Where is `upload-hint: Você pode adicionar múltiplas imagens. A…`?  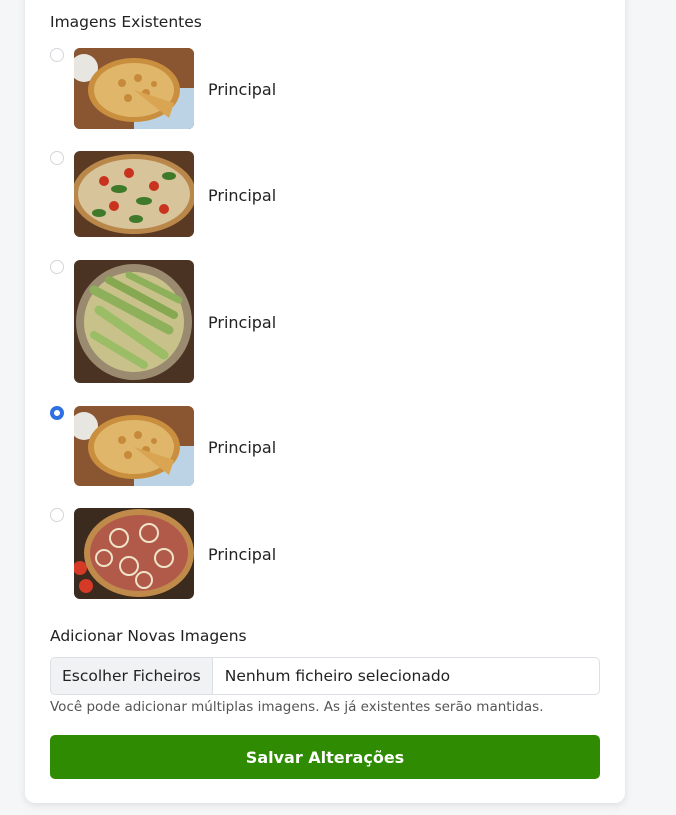
upload-hint: Você pode adicionar múltiplas imagens. A… is located at coordinates (297, 707).